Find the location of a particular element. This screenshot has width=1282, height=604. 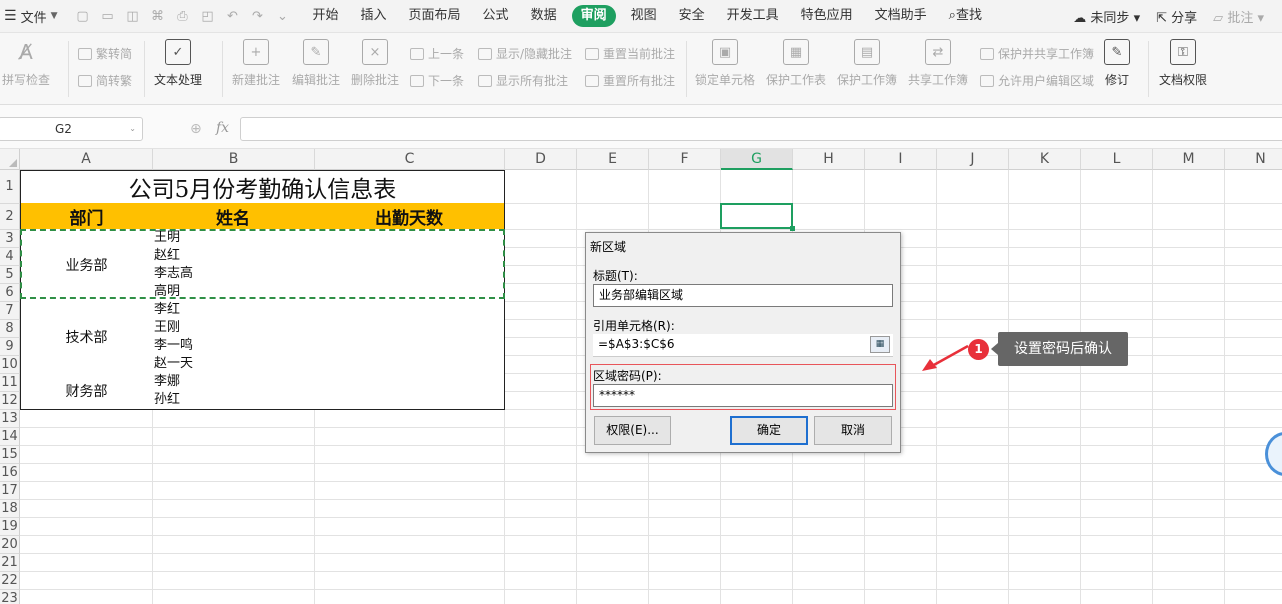

share-button: ⇱ 分享 is located at coordinates (1176, 16).